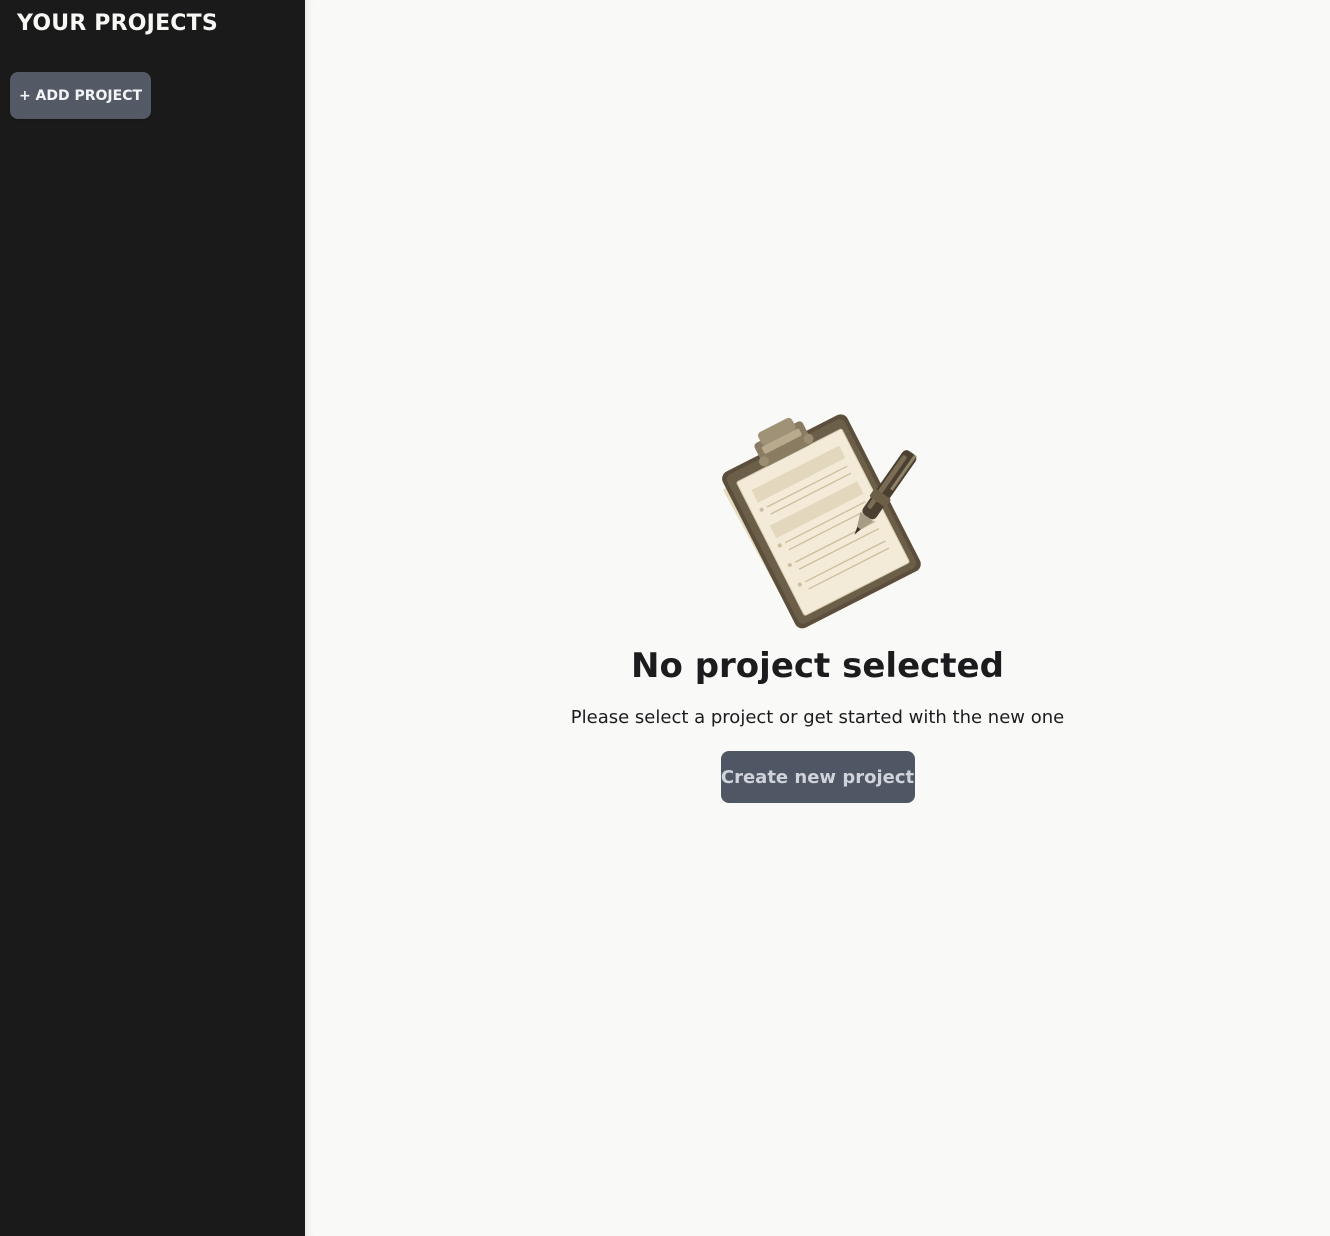 The width and height of the screenshot is (1330, 1236). What do you see at coordinates (817, 666) in the screenshot?
I see `empty-state-title: No project selected` at bounding box center [817, 666].